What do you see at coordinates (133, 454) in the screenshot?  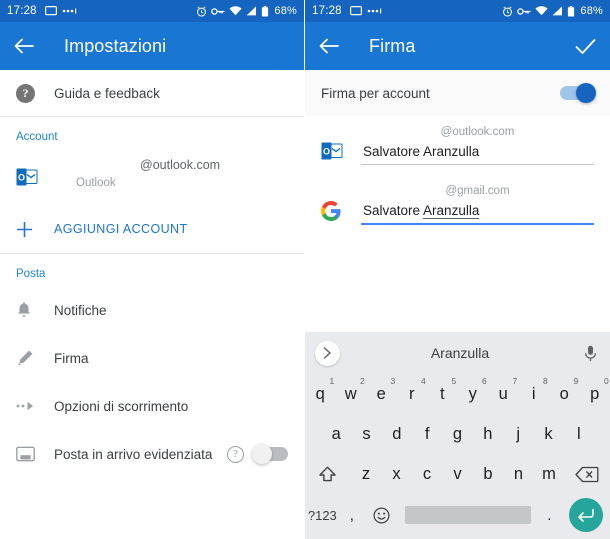 I see `row-label: Posta in arrivo evidenziata` at bounding box center [133, 454].